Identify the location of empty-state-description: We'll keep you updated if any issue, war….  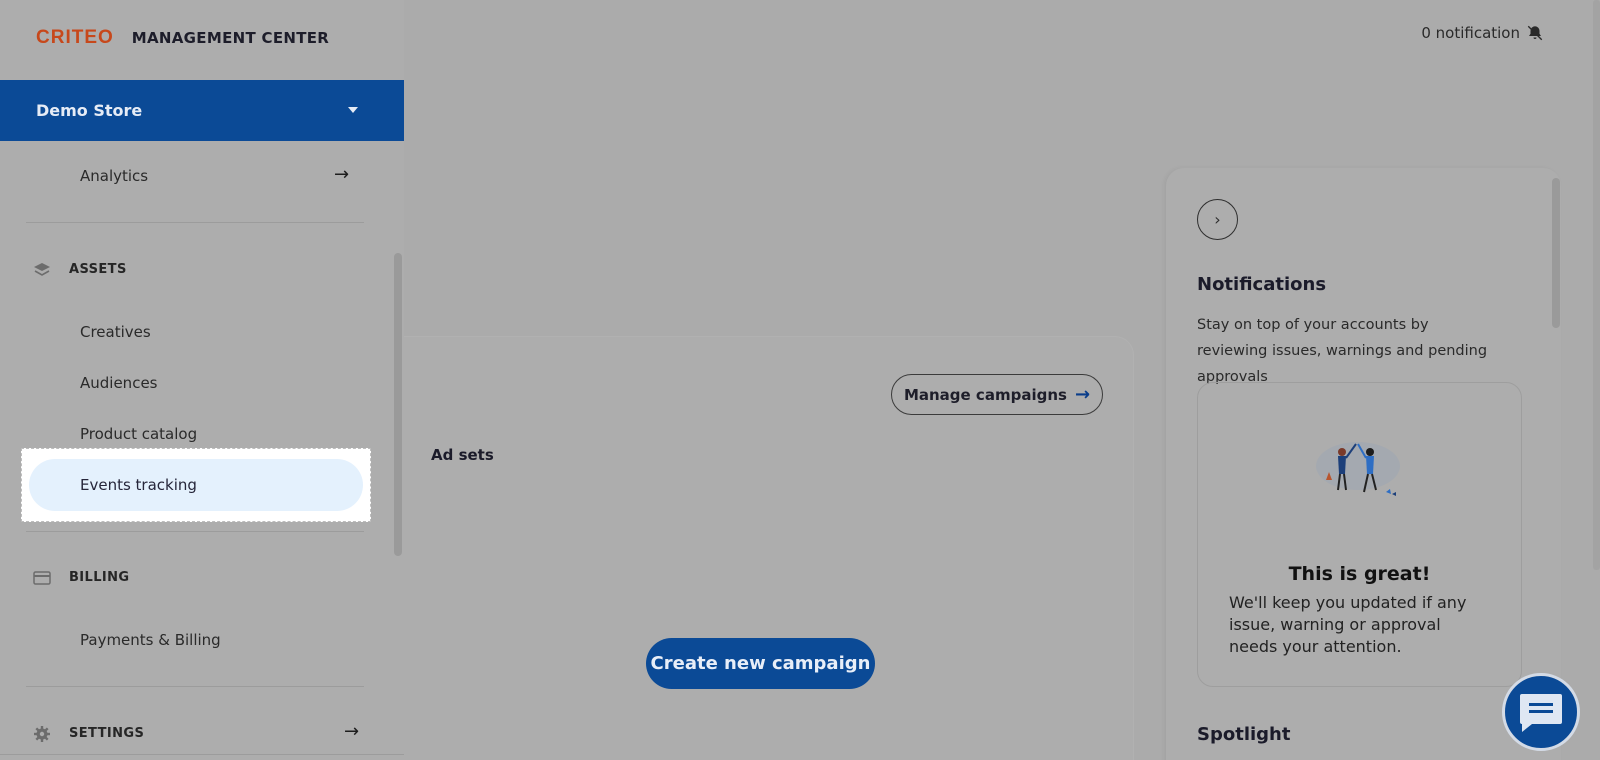
(1348, 624).